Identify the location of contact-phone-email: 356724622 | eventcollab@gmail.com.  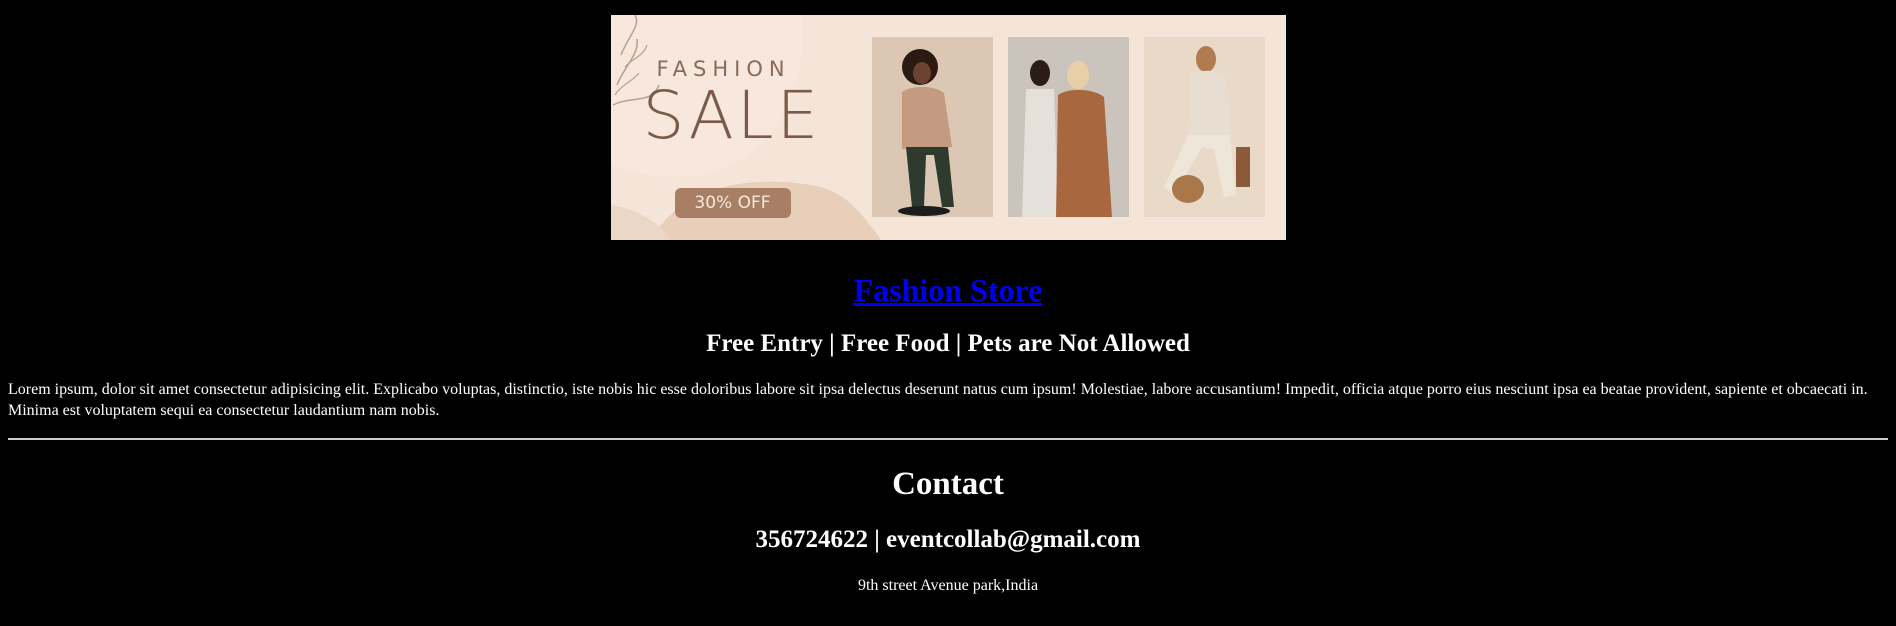
(948, 539).